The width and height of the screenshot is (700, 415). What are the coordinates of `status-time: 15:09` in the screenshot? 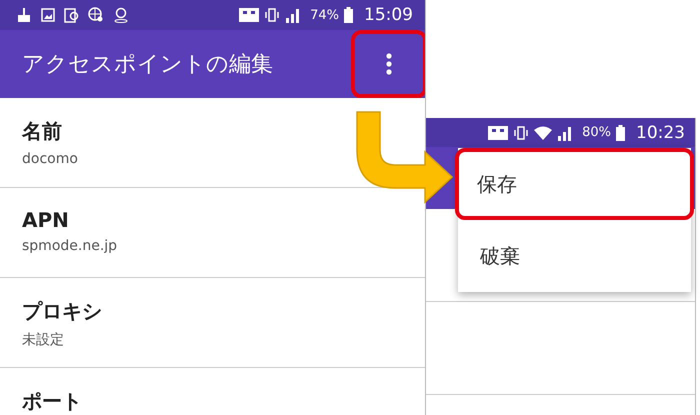 It's located at (388, 15).